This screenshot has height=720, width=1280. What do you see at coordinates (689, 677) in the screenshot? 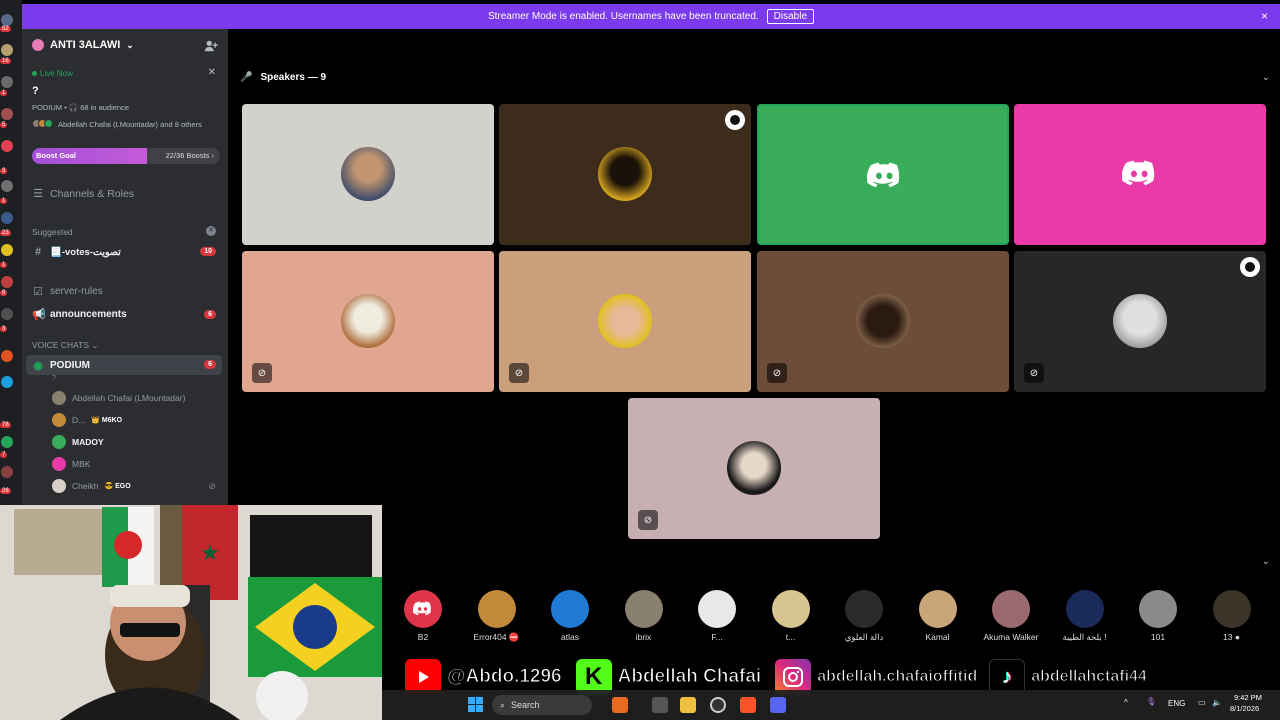
I see `kick-handle: Abdellah Chafai` at bounding box center [689, 677].